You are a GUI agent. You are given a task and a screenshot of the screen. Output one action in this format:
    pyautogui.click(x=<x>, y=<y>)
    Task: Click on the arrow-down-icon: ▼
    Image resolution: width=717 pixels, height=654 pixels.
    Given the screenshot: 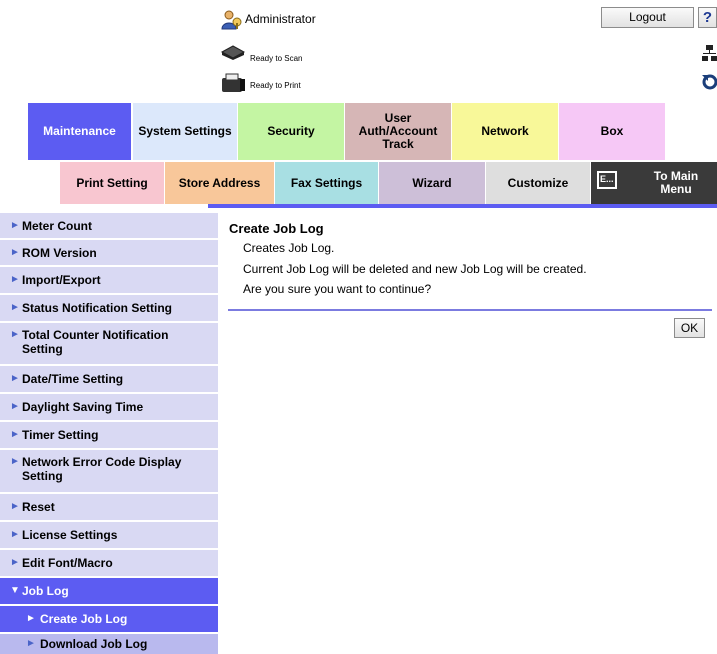 What is the action you would take?
    pyautogui.click(x=15, y=590)
    